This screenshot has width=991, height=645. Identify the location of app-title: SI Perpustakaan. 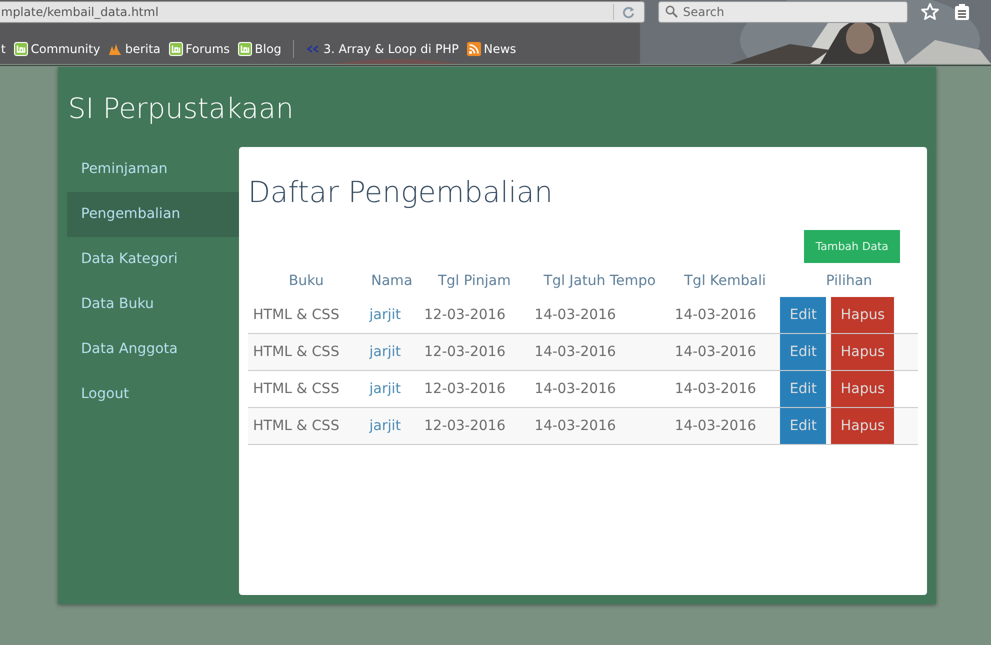
(181, 109).